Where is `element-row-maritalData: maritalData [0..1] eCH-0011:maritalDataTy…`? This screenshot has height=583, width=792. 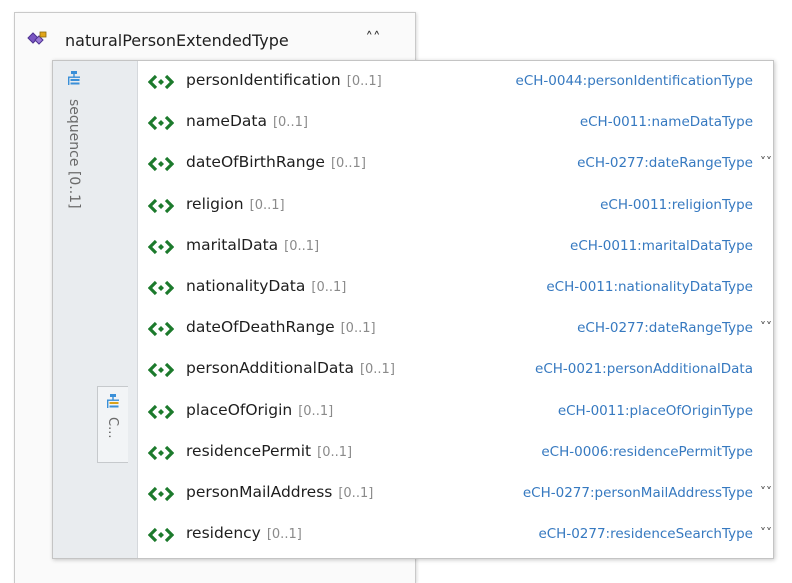
element-row-maritalData: maritalData [0..1] eCH-0011:maritalDataTy… is located at coordinates (455, 246).